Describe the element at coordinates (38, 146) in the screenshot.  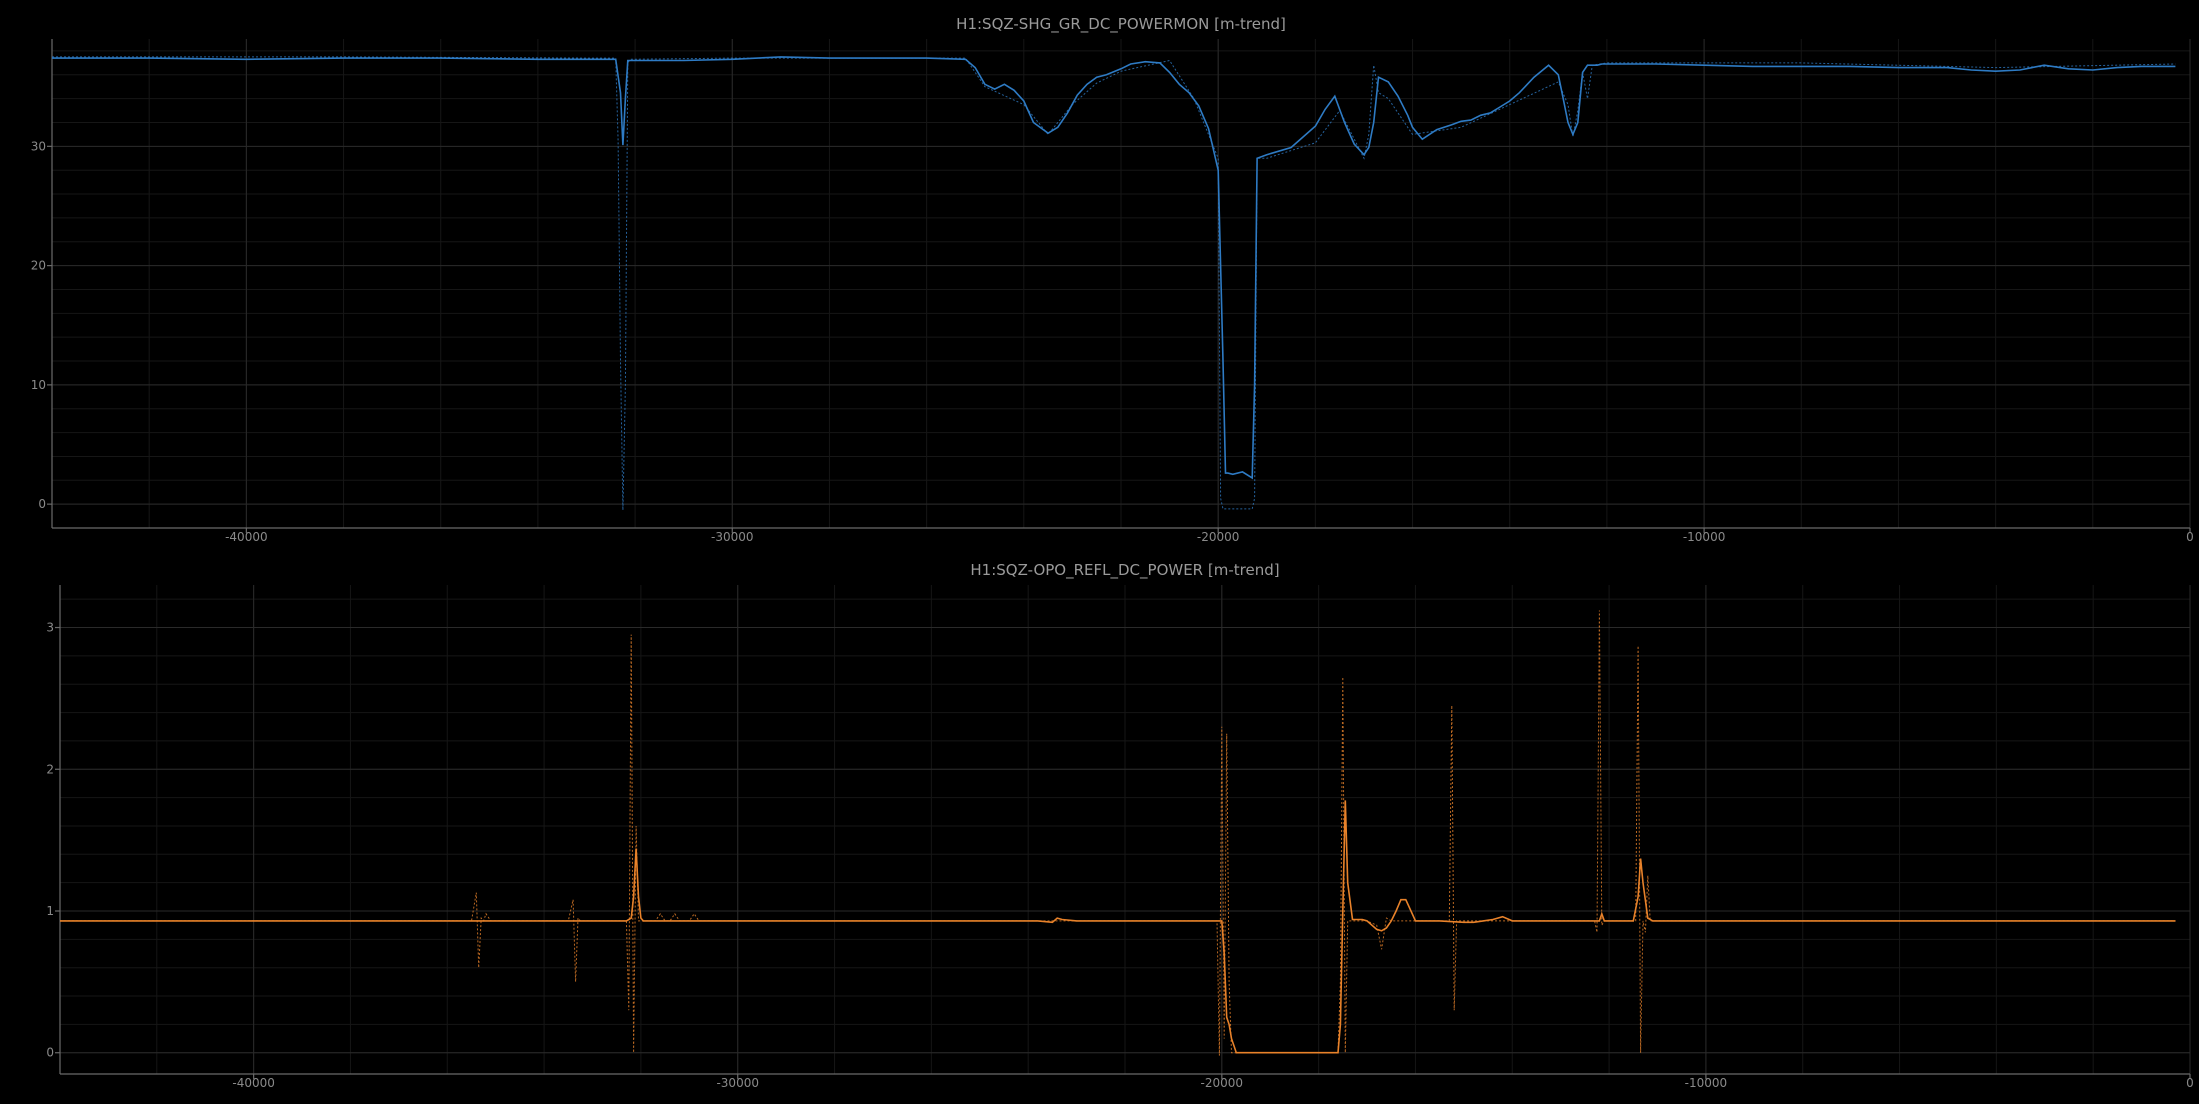
I see `y-tick-label: 30` at that location.